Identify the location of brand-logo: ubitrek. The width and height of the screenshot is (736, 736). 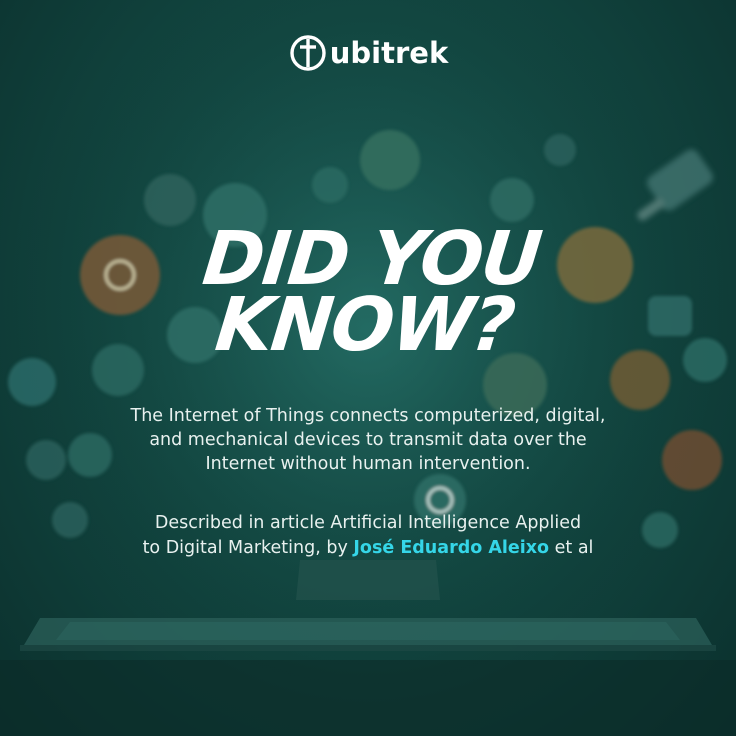
(368, 53).